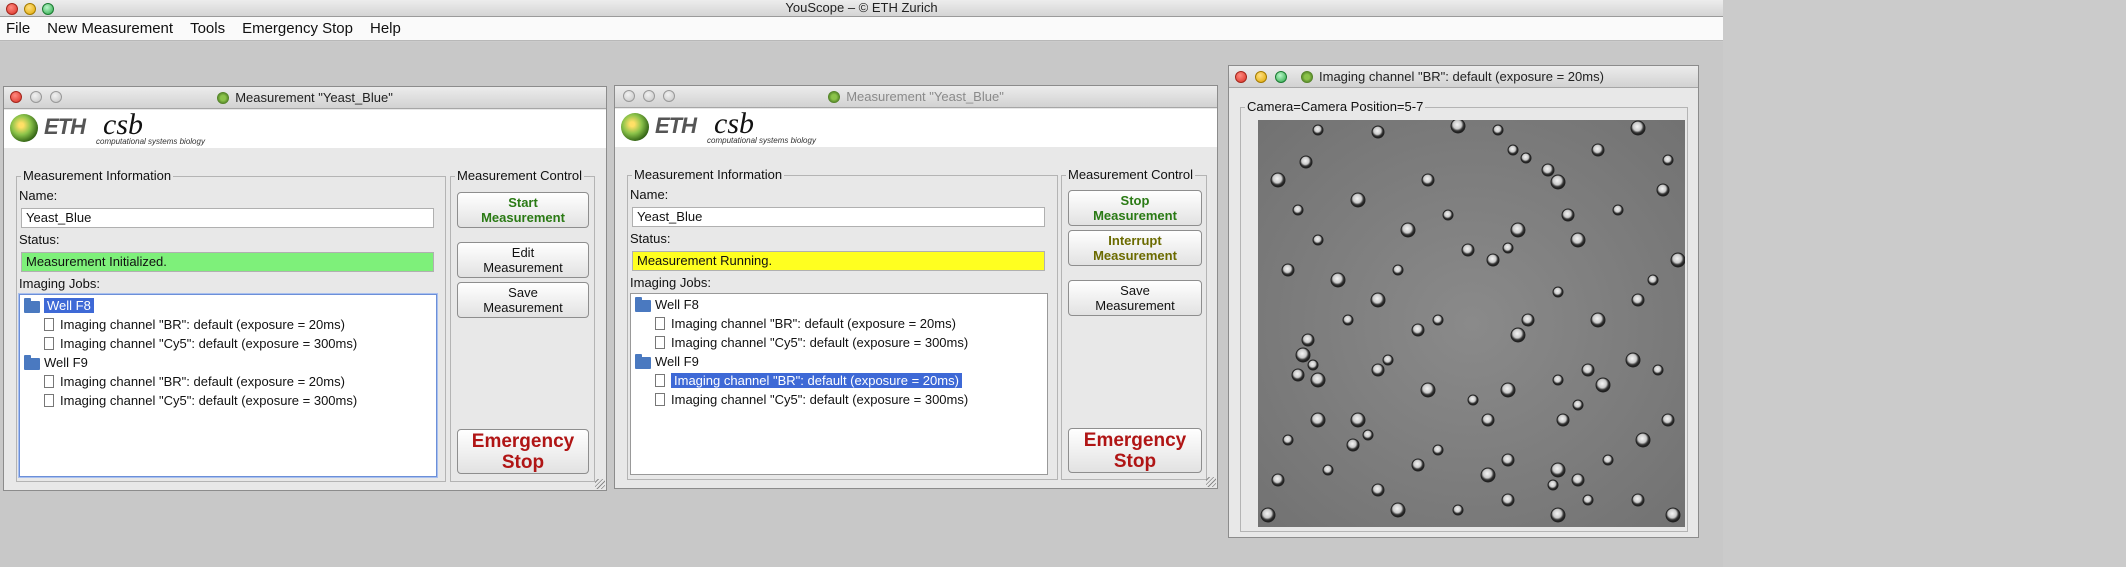 The width and height of the screenshot is (2126, 567). I want to click on menu-help: Help, so click(385, 28).